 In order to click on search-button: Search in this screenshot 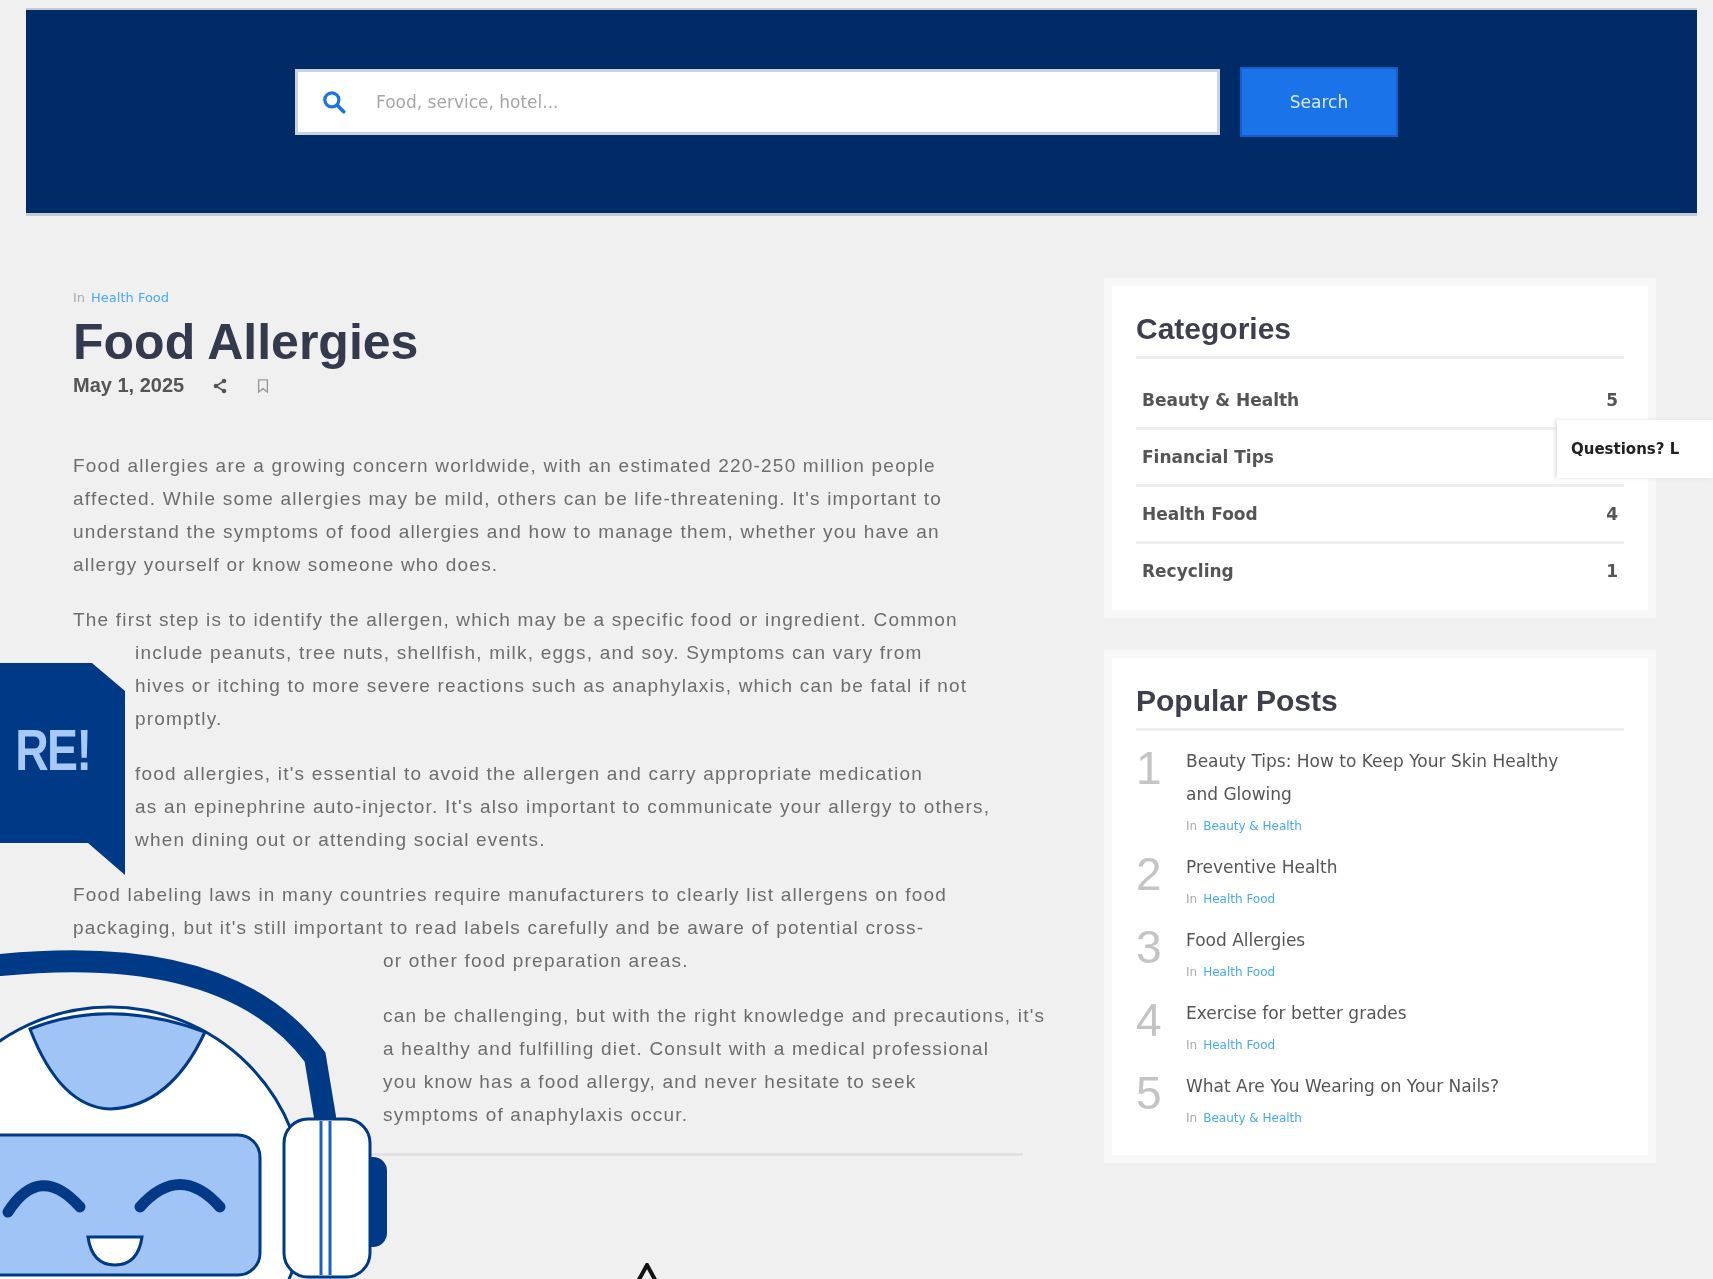, I will do `click(1319, 101)`.